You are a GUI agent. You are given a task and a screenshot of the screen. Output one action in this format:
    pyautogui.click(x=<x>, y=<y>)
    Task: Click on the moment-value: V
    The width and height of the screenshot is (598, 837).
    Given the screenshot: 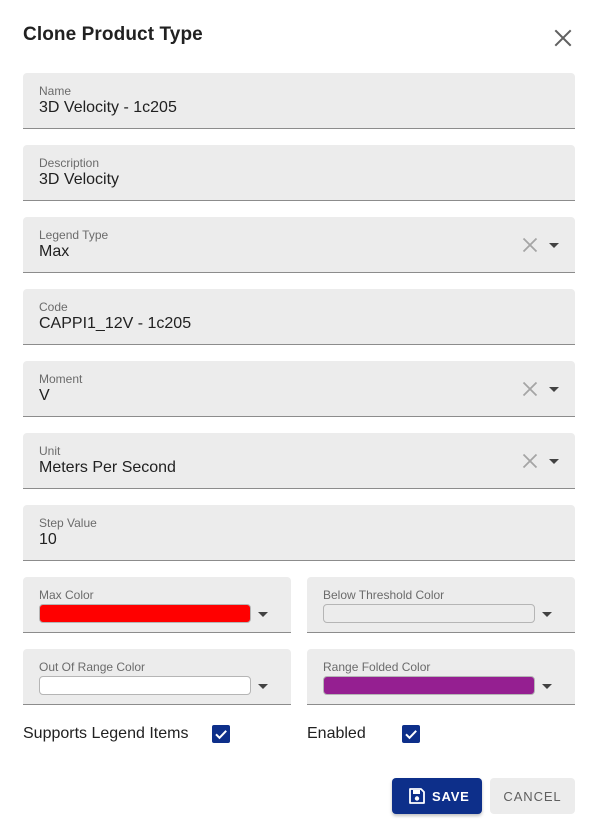 What is the action you would take?
    pyautogui.click(x=44, y=395)
    